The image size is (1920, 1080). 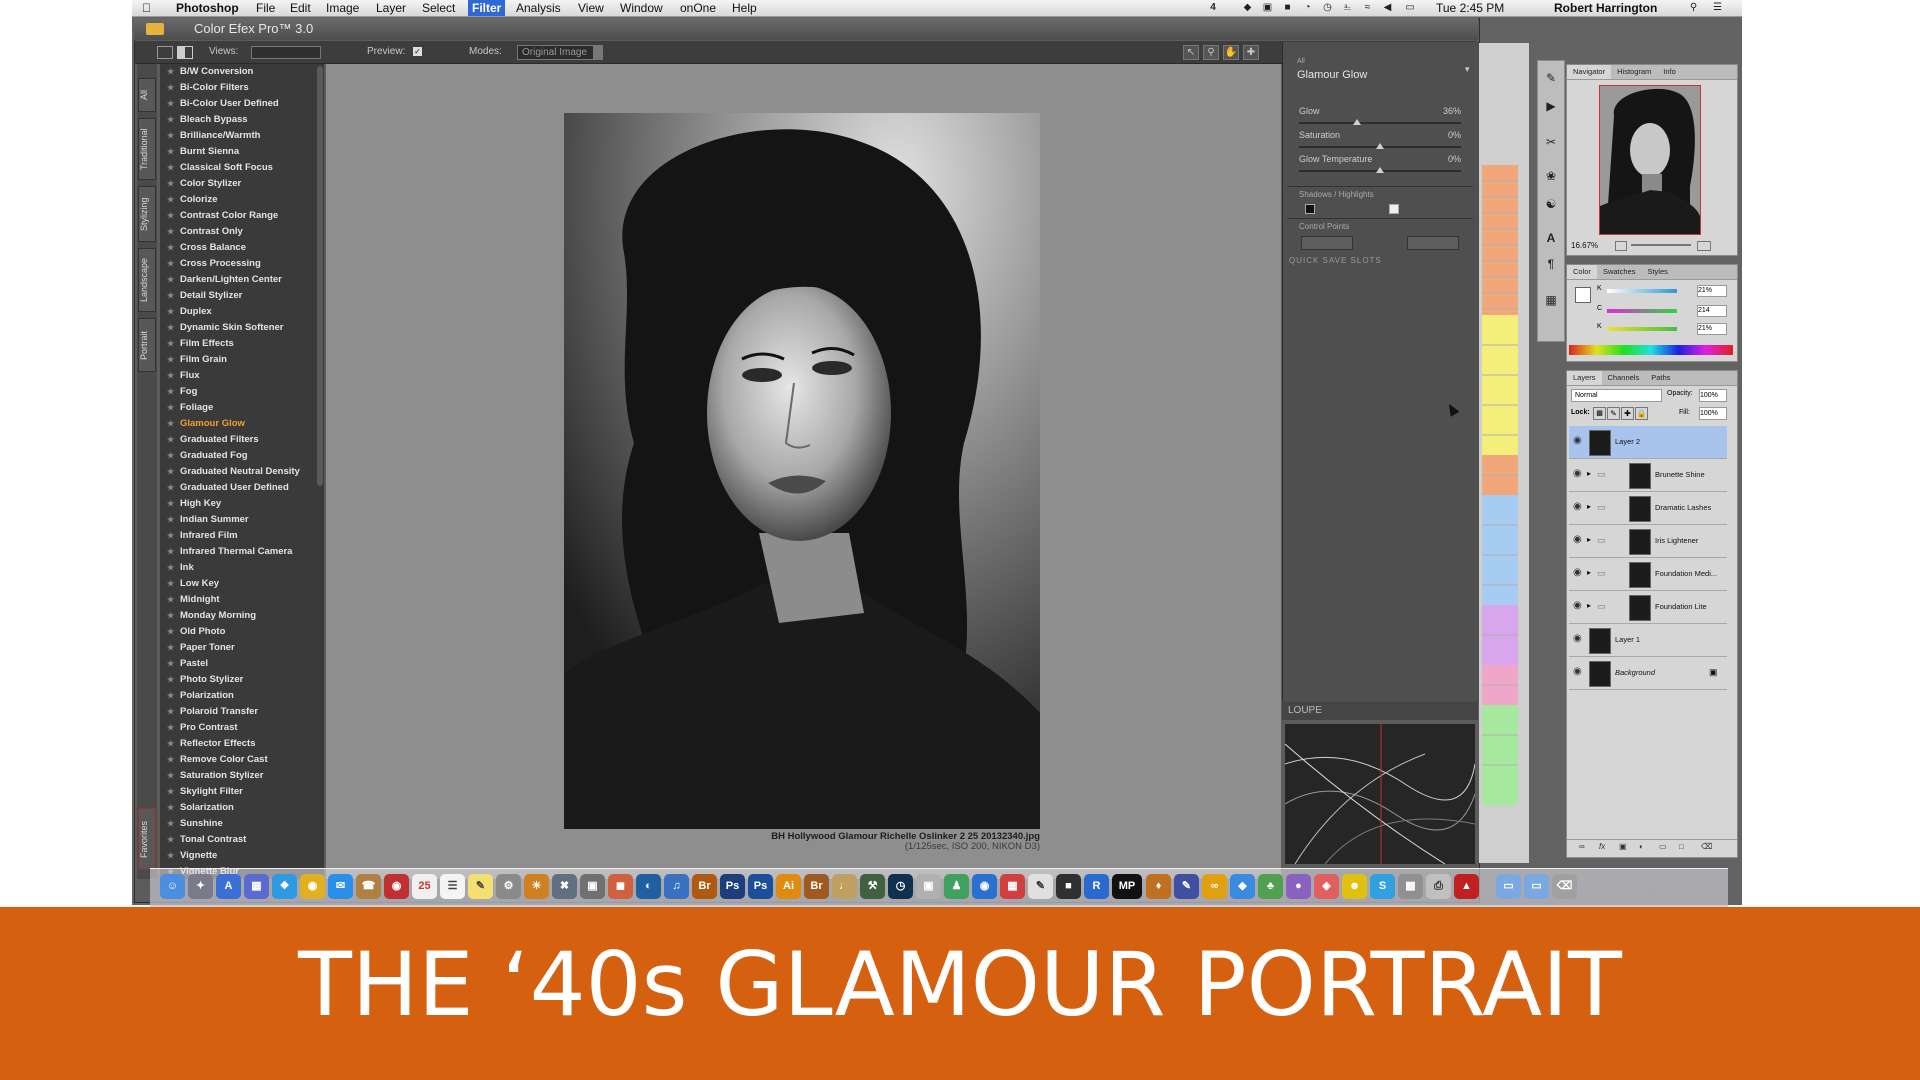 What do you see at coordinates (1287, 7) in the screenshot?
I see `camera-icon: ■` at bounding box center [1287, 7].